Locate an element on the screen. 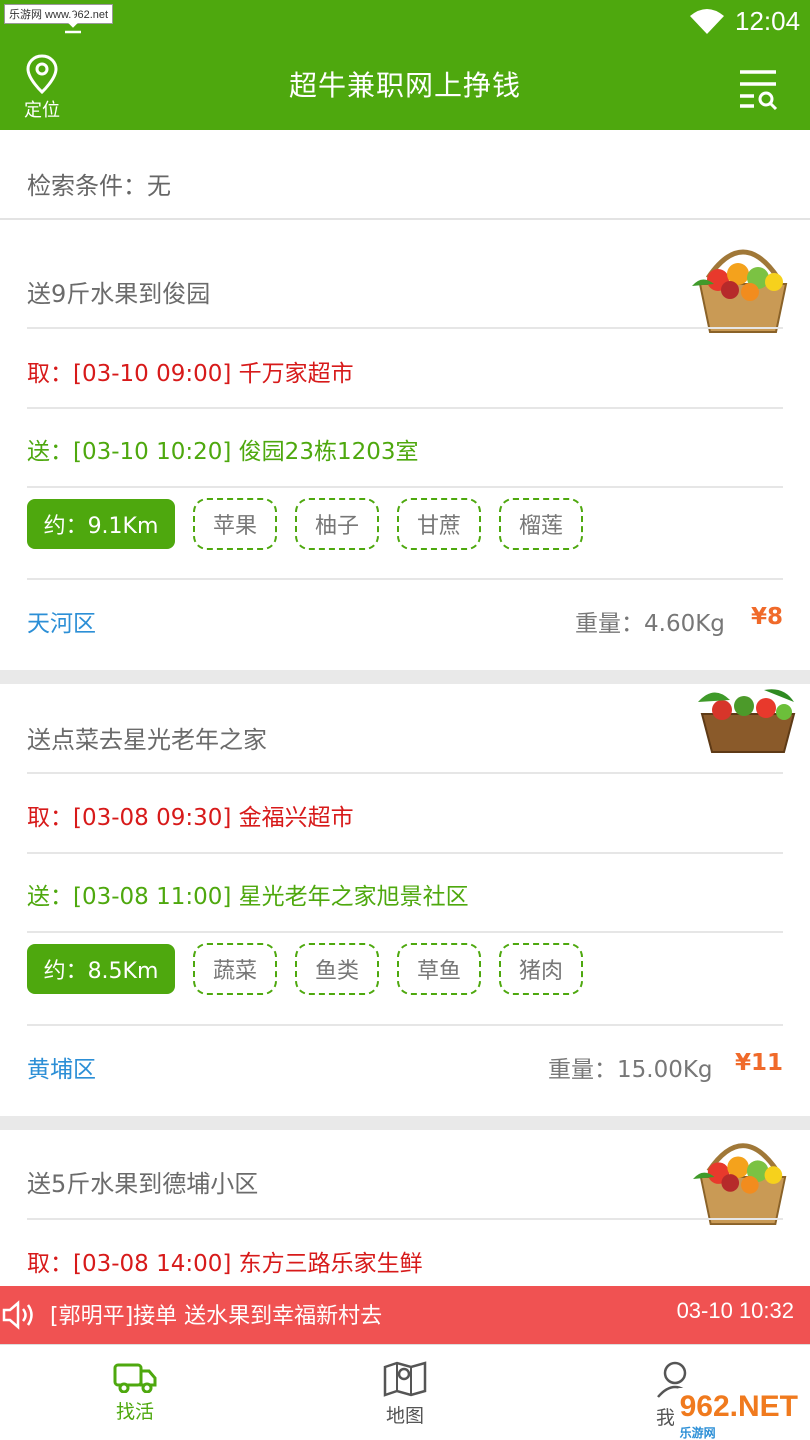  weight-label: 重量：15.00Kg is located at coordinates (630, 1070).